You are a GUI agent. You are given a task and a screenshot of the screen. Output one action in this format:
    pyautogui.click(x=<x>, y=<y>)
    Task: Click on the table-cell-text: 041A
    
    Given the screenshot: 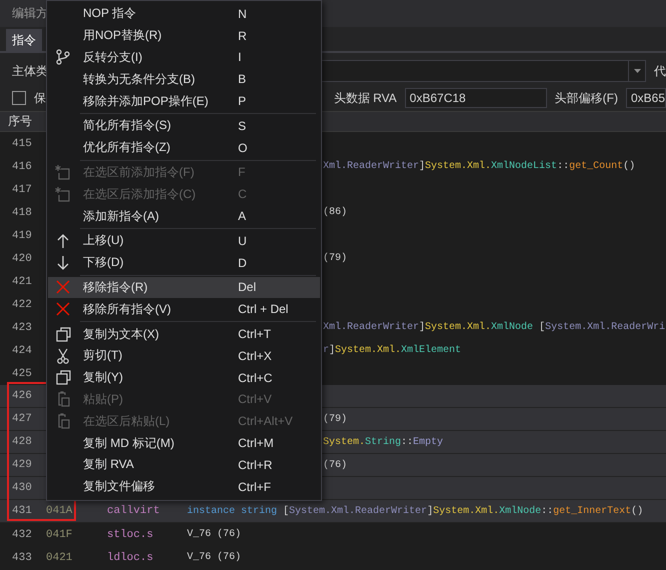 What is the action you would take?
    pyautogui.click(x=60, y=511)
    